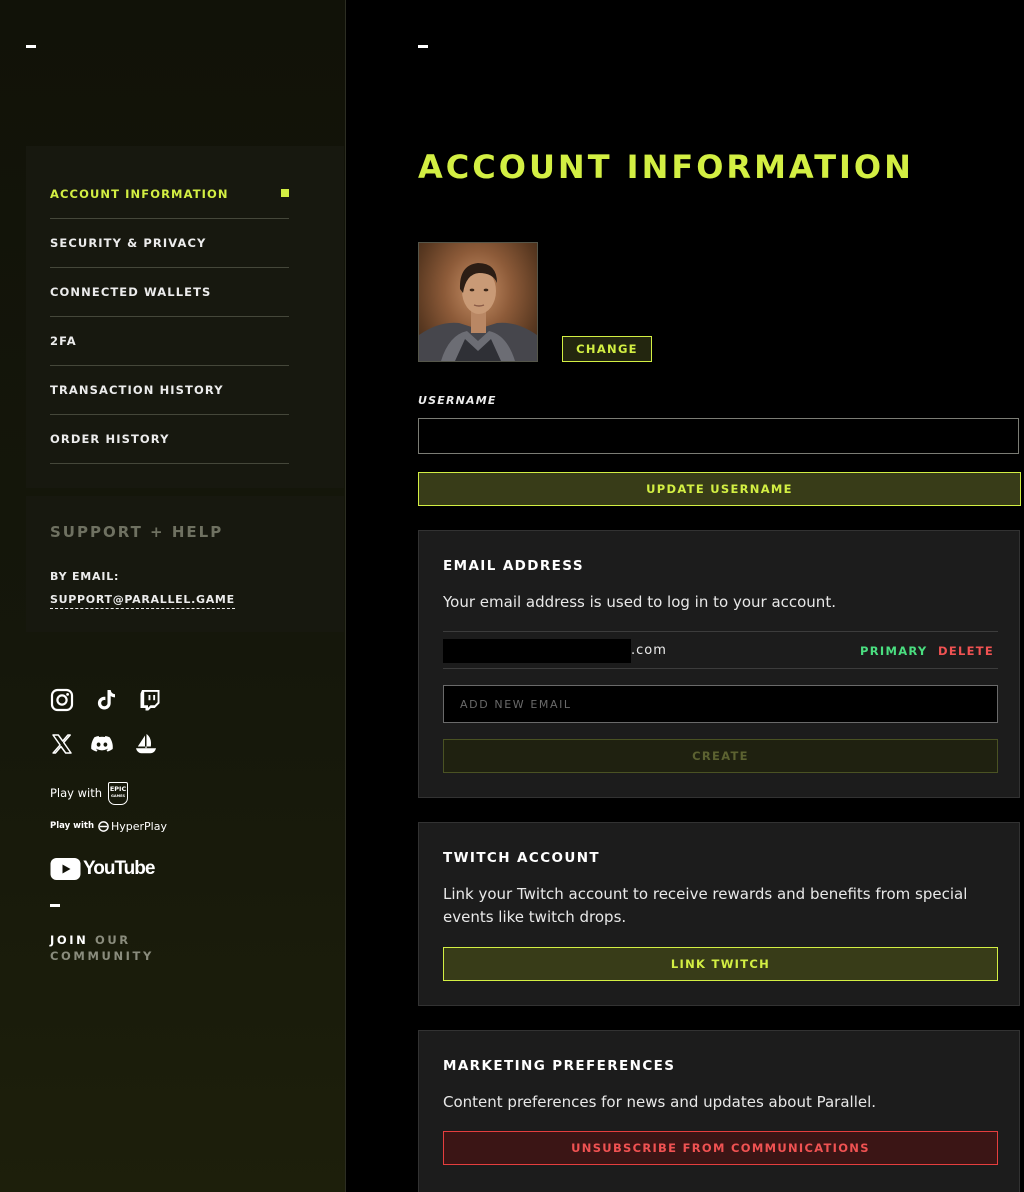 The height and width of the screenshot is (1192, 1024). I want to click on nav-item-label: ACCOUNT INFORMATION, so click(139, 193).